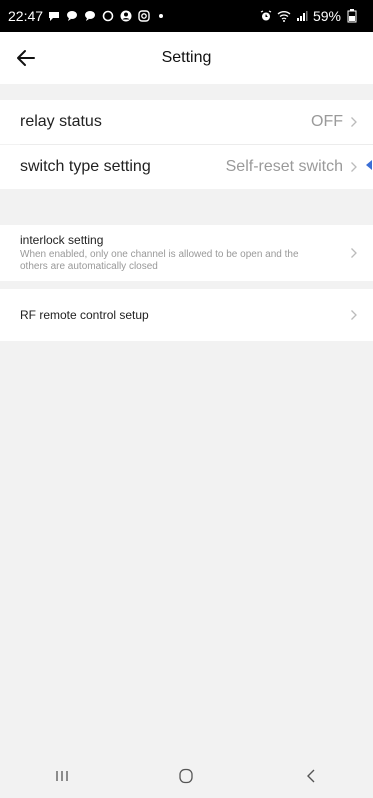 The height and width of the screenshot is (798, 373). What do you see at coordinates (302, 16) in the screenshot?
I see `signal-icon` at bounding box center [302, 16].